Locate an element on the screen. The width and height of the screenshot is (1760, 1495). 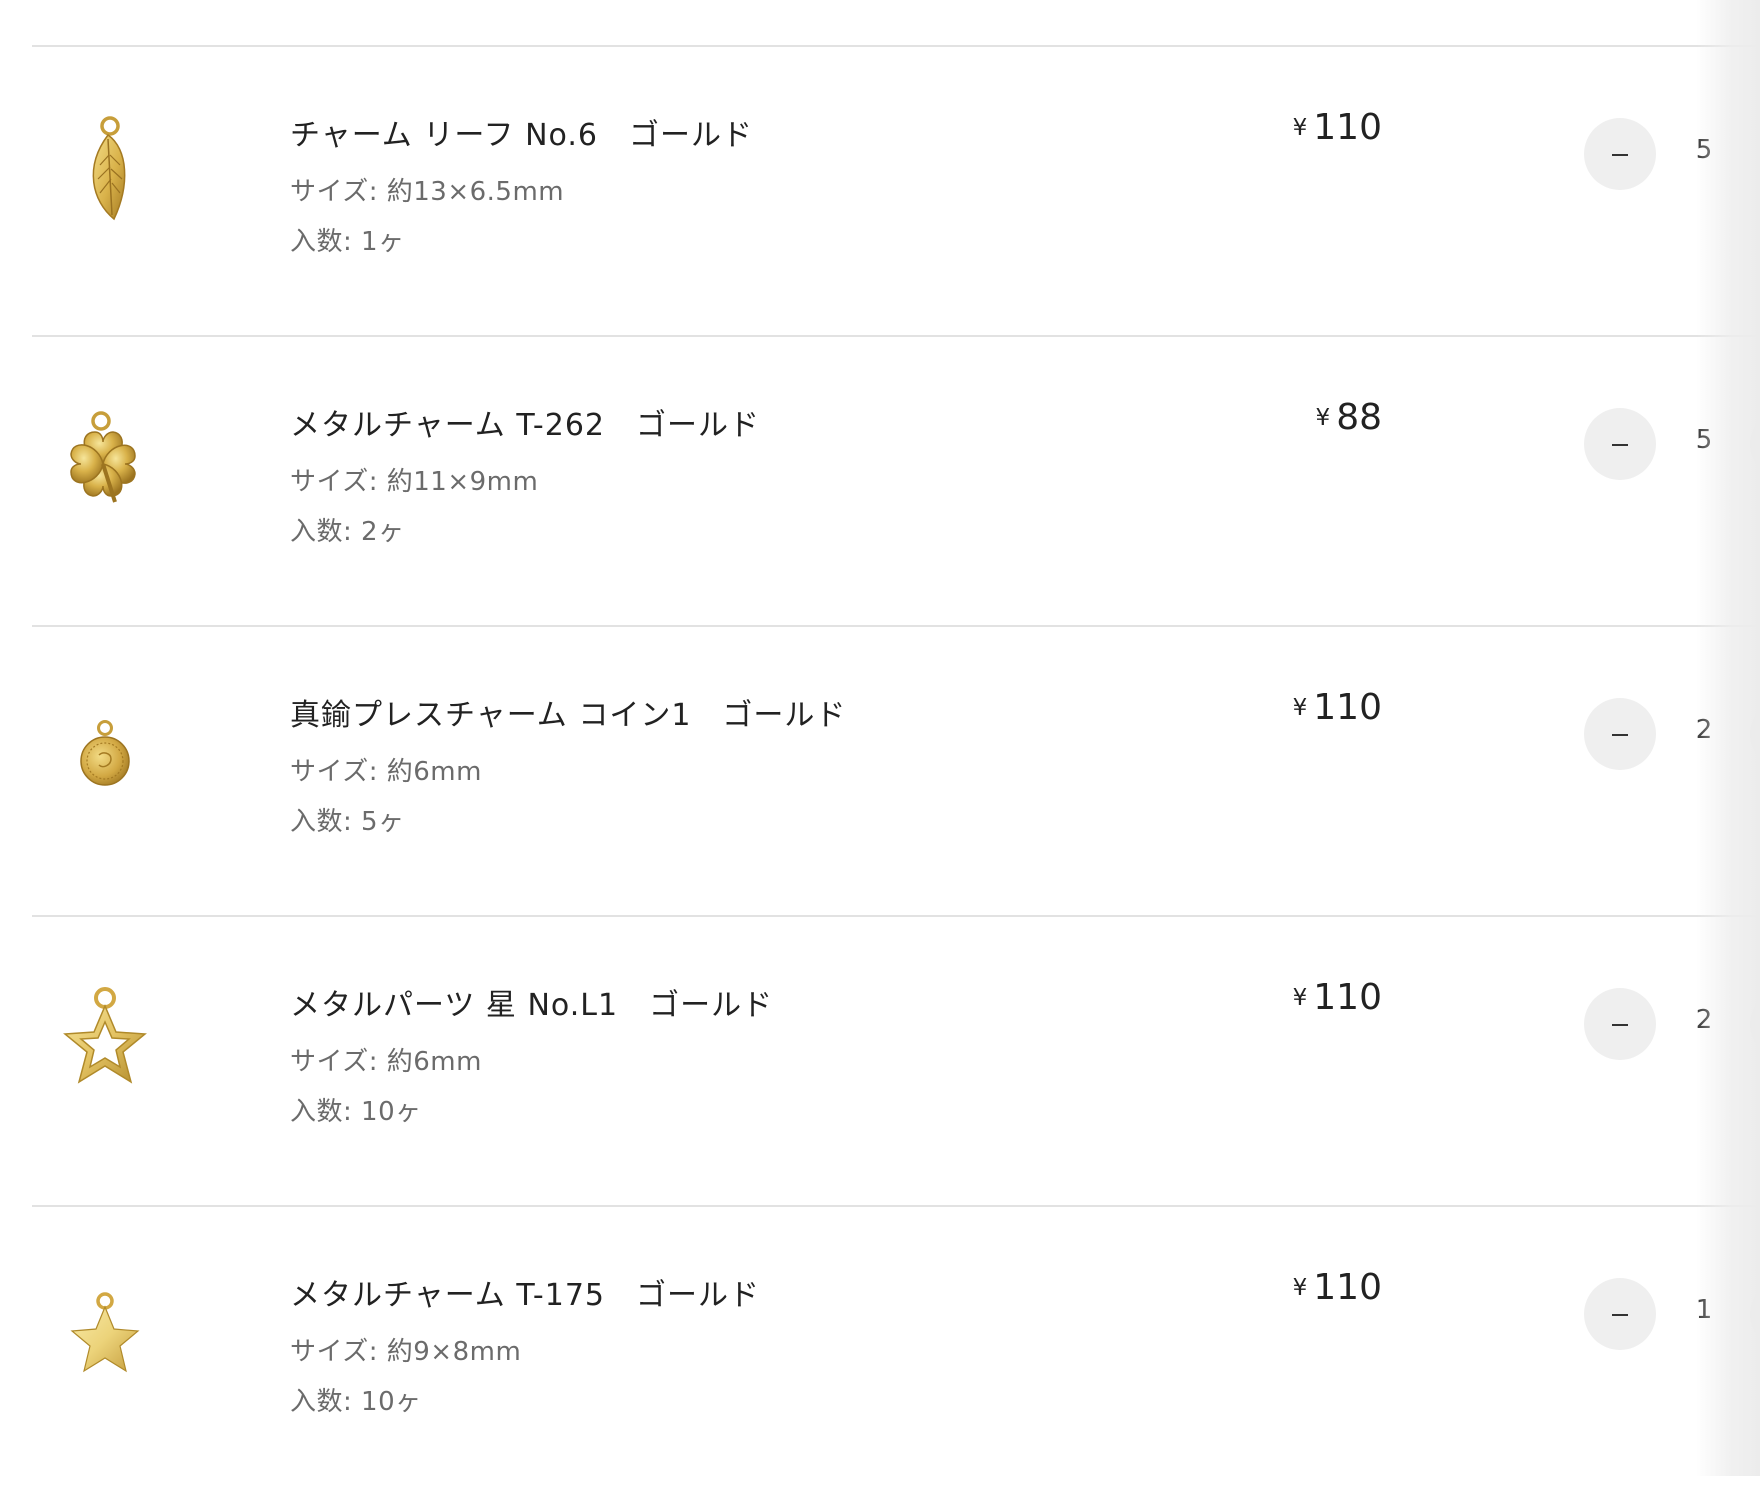
leaf-charm-icon is located at coordinates (105, 170).